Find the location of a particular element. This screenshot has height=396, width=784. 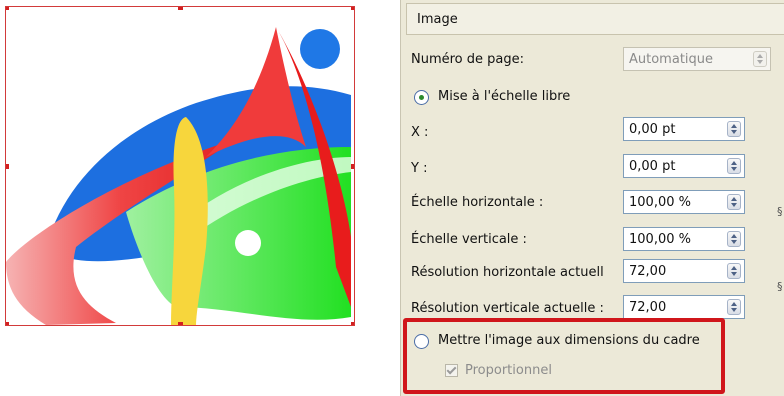

y-position-field: 0,00 pt is located at coordinates (684, 166).